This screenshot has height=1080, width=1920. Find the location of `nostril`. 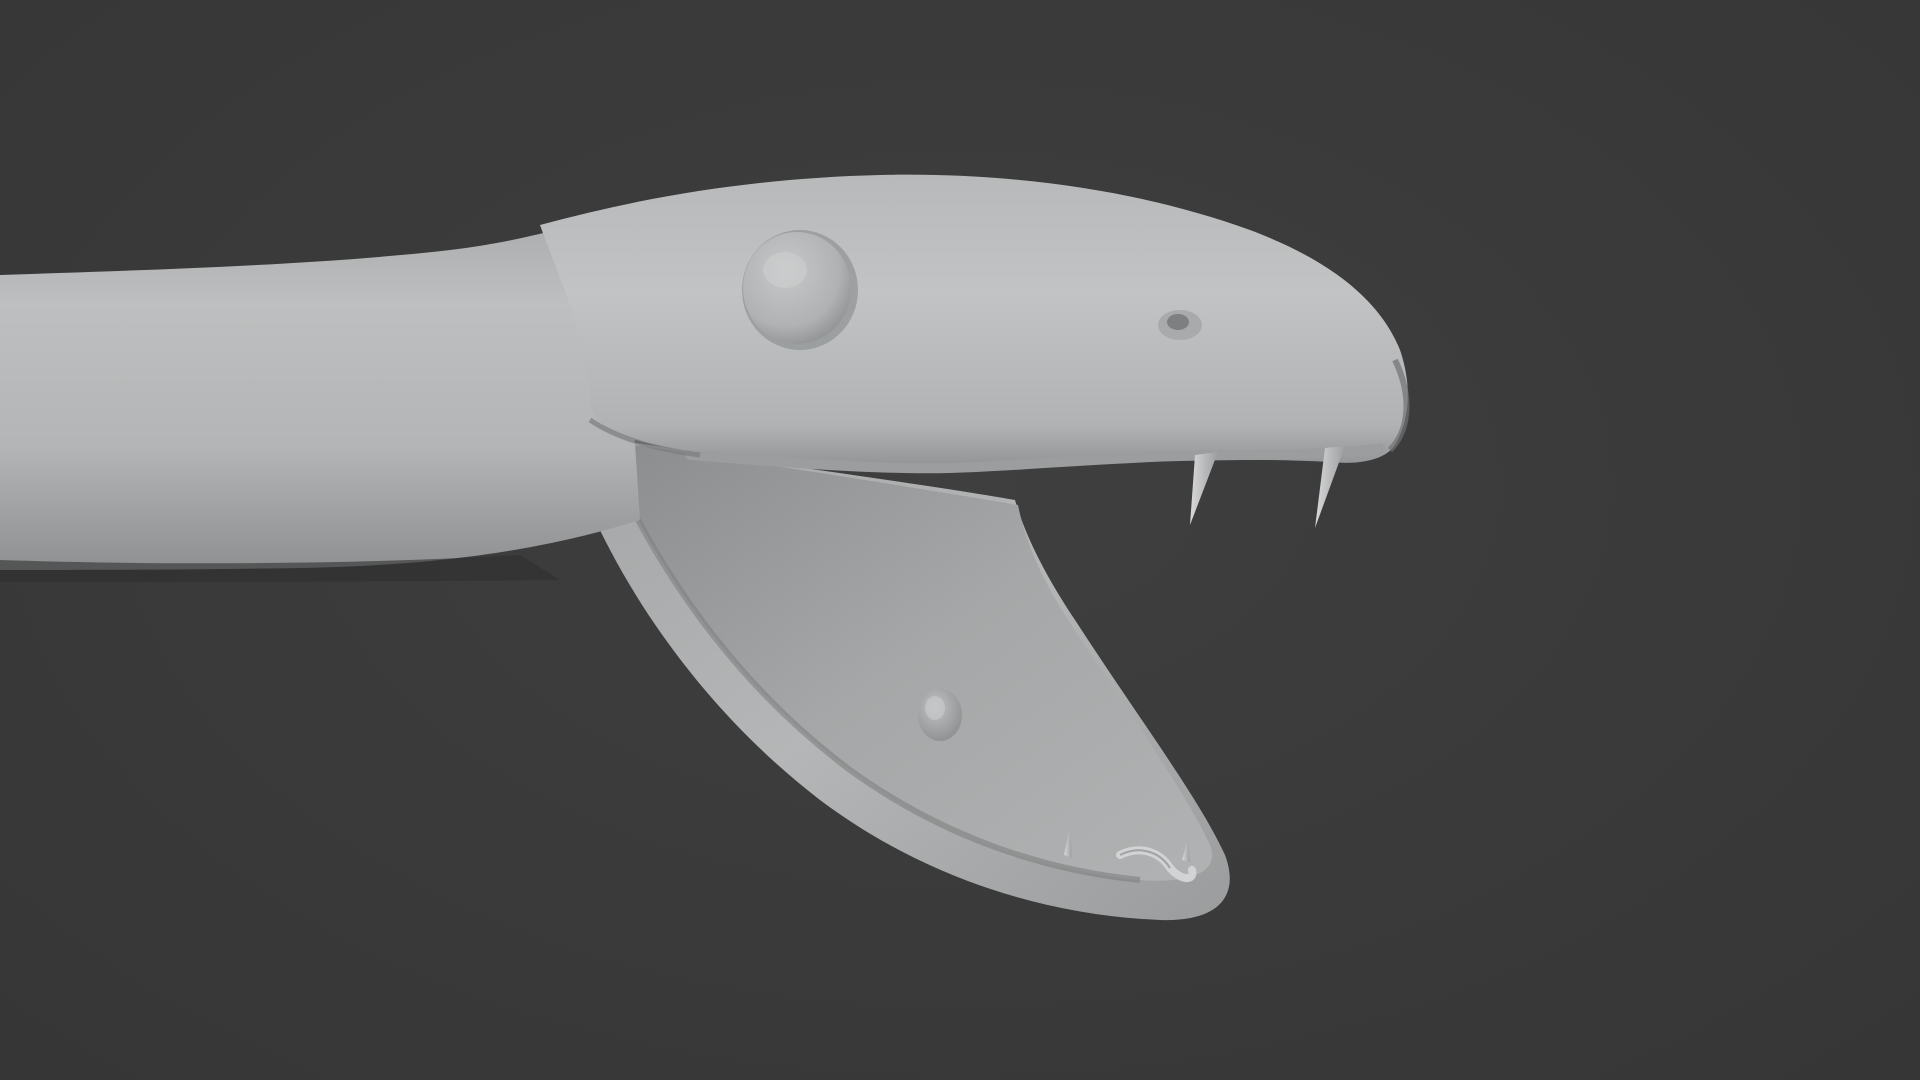

nostril is located at coordinates (1180, 325).